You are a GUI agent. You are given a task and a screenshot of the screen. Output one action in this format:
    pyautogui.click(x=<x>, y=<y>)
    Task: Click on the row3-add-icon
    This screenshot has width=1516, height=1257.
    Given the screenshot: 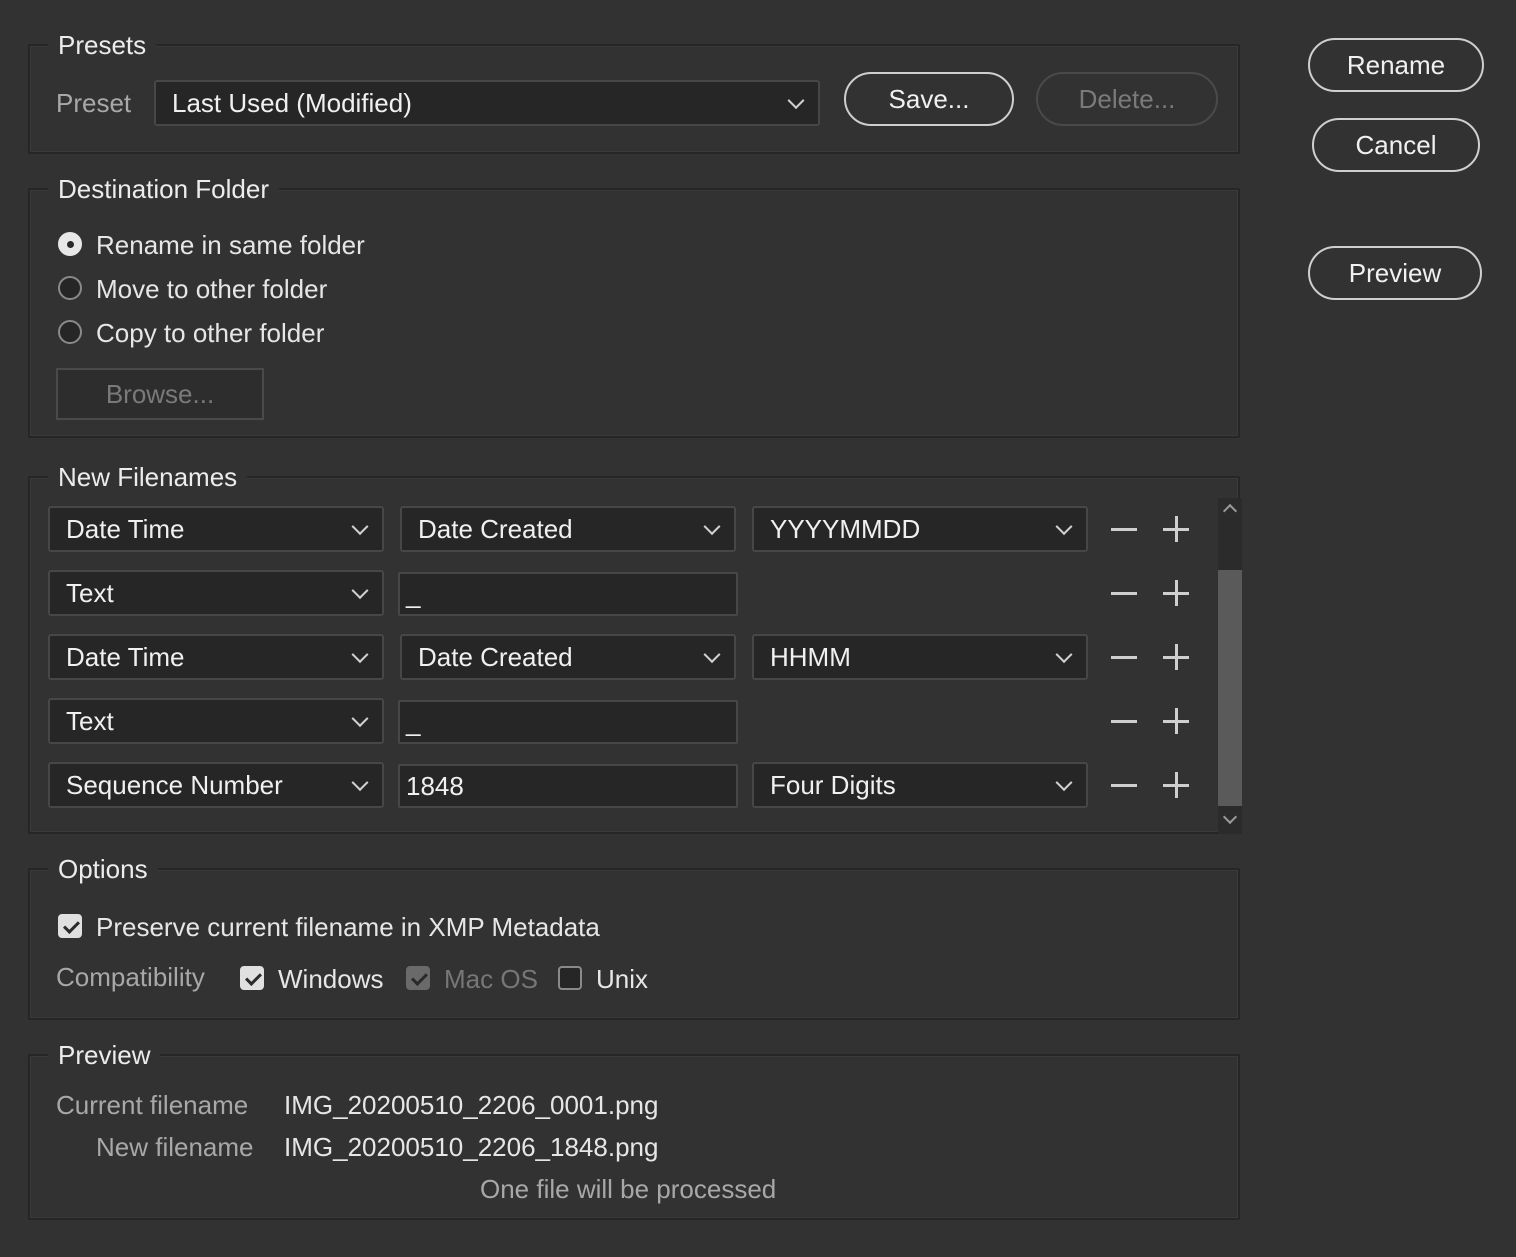 What is the action you would take?
    pyautogui.click(x=1176, y=657)
    